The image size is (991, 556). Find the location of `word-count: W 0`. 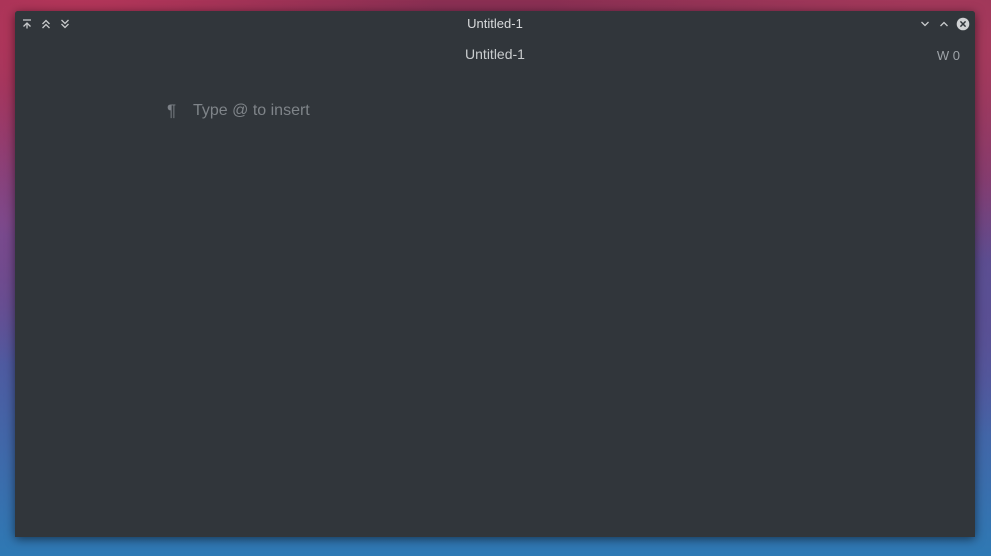

word-count: W 0 is located at coordinates (948, 55).